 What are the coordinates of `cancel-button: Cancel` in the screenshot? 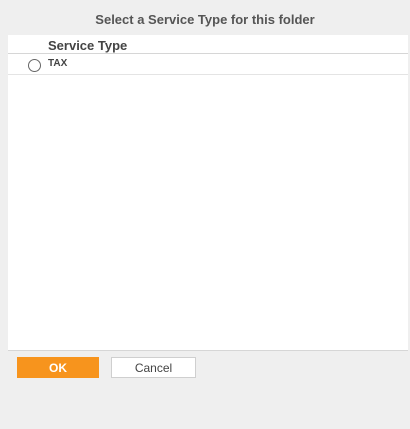 It's located at (153, 367).